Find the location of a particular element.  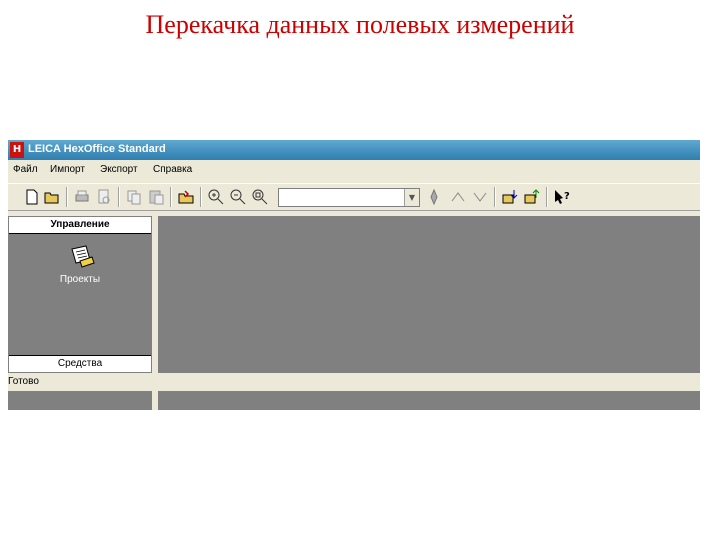

new-icon is located at coordinates (32, 197).